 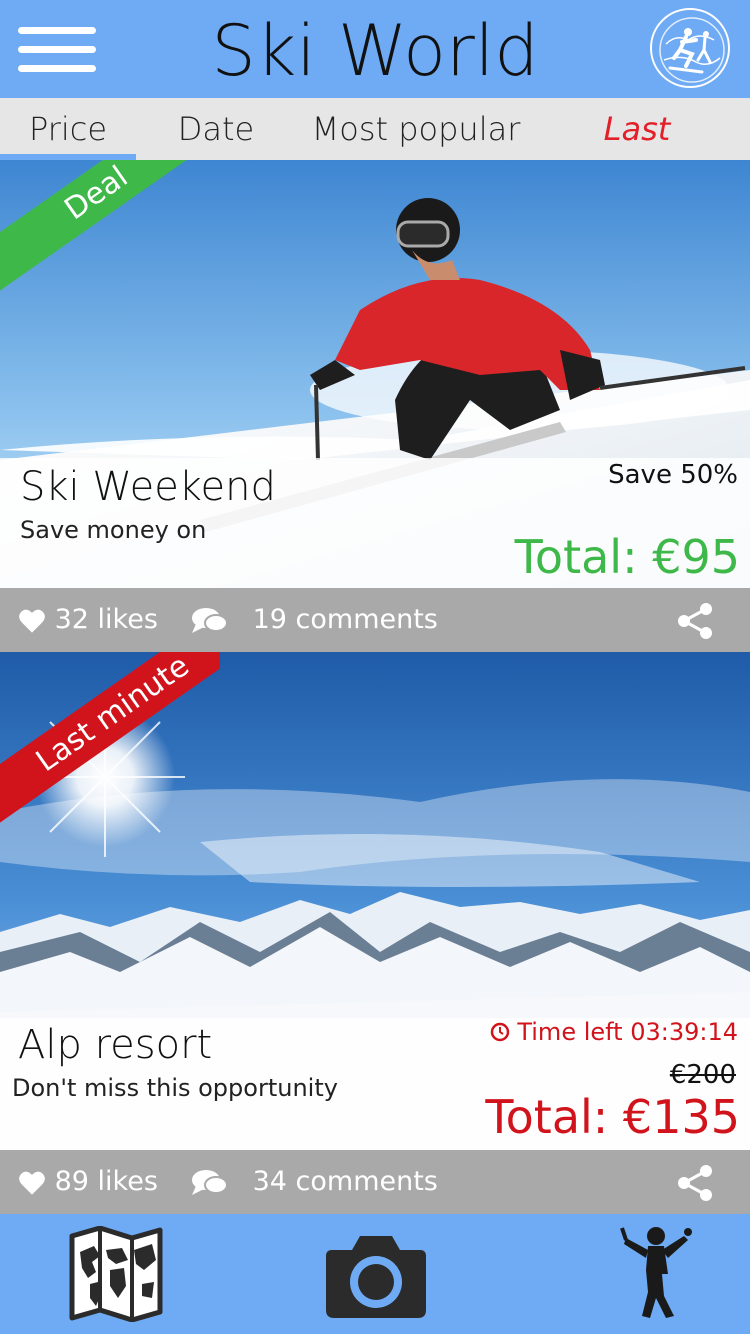 I want to click on like-button: 32 likes, so click(x=88, y=620).